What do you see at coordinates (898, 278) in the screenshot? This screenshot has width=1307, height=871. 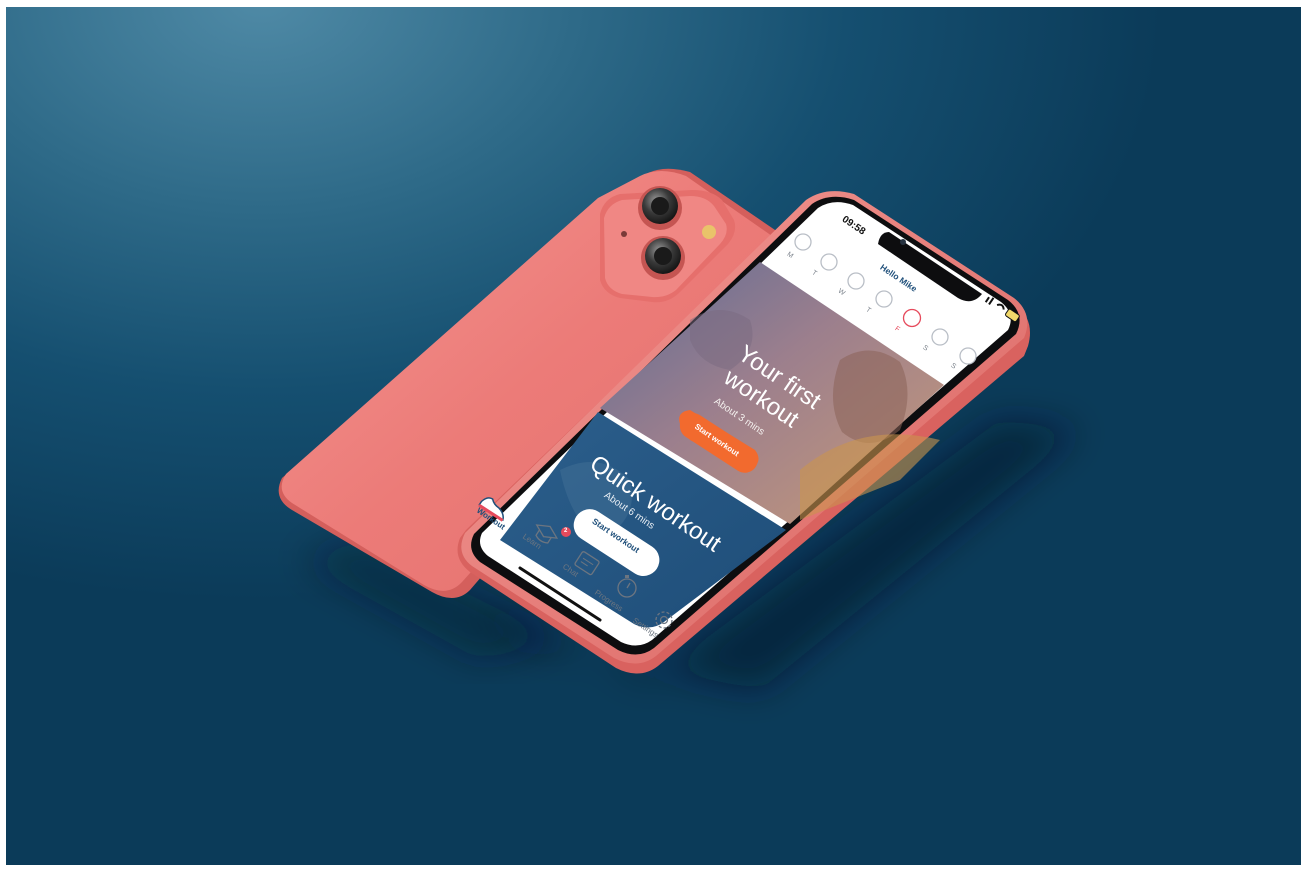 I see `greeting-title: Hello Mike` at bounding box center [898, 278].